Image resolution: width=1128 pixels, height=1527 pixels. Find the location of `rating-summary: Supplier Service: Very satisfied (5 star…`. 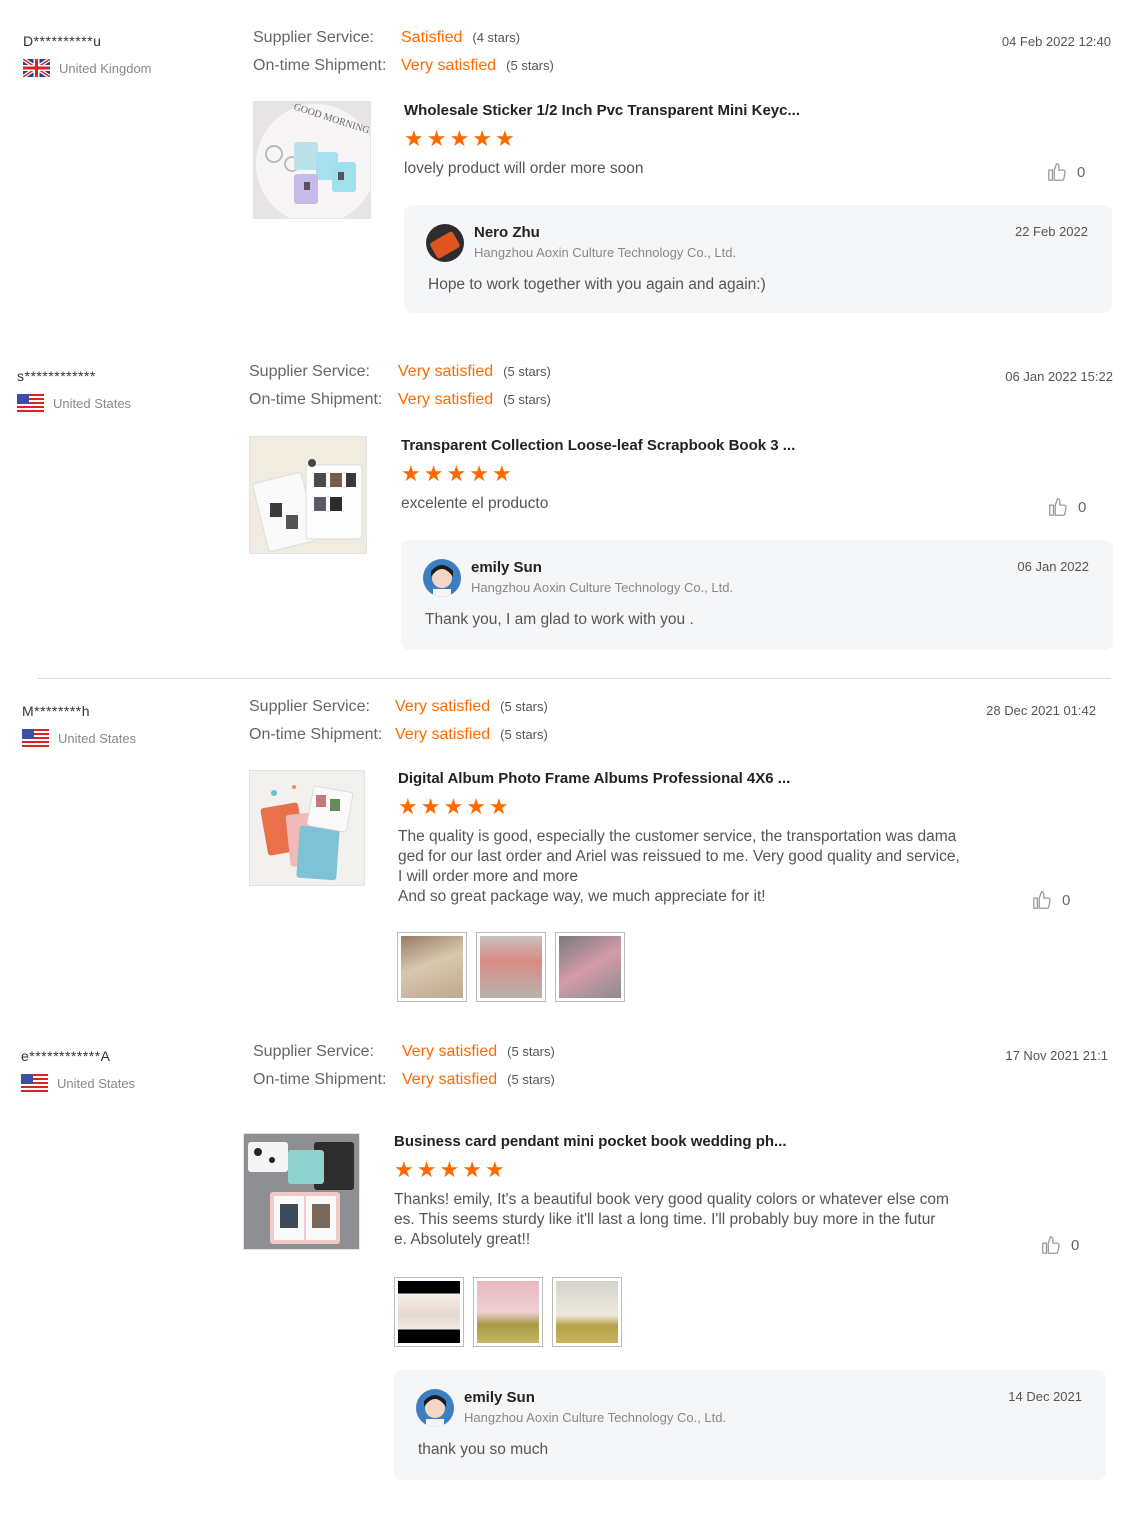

rating-summary: Supplier Service: Very satisfied (5 star… is located at coordinates (400, 391).